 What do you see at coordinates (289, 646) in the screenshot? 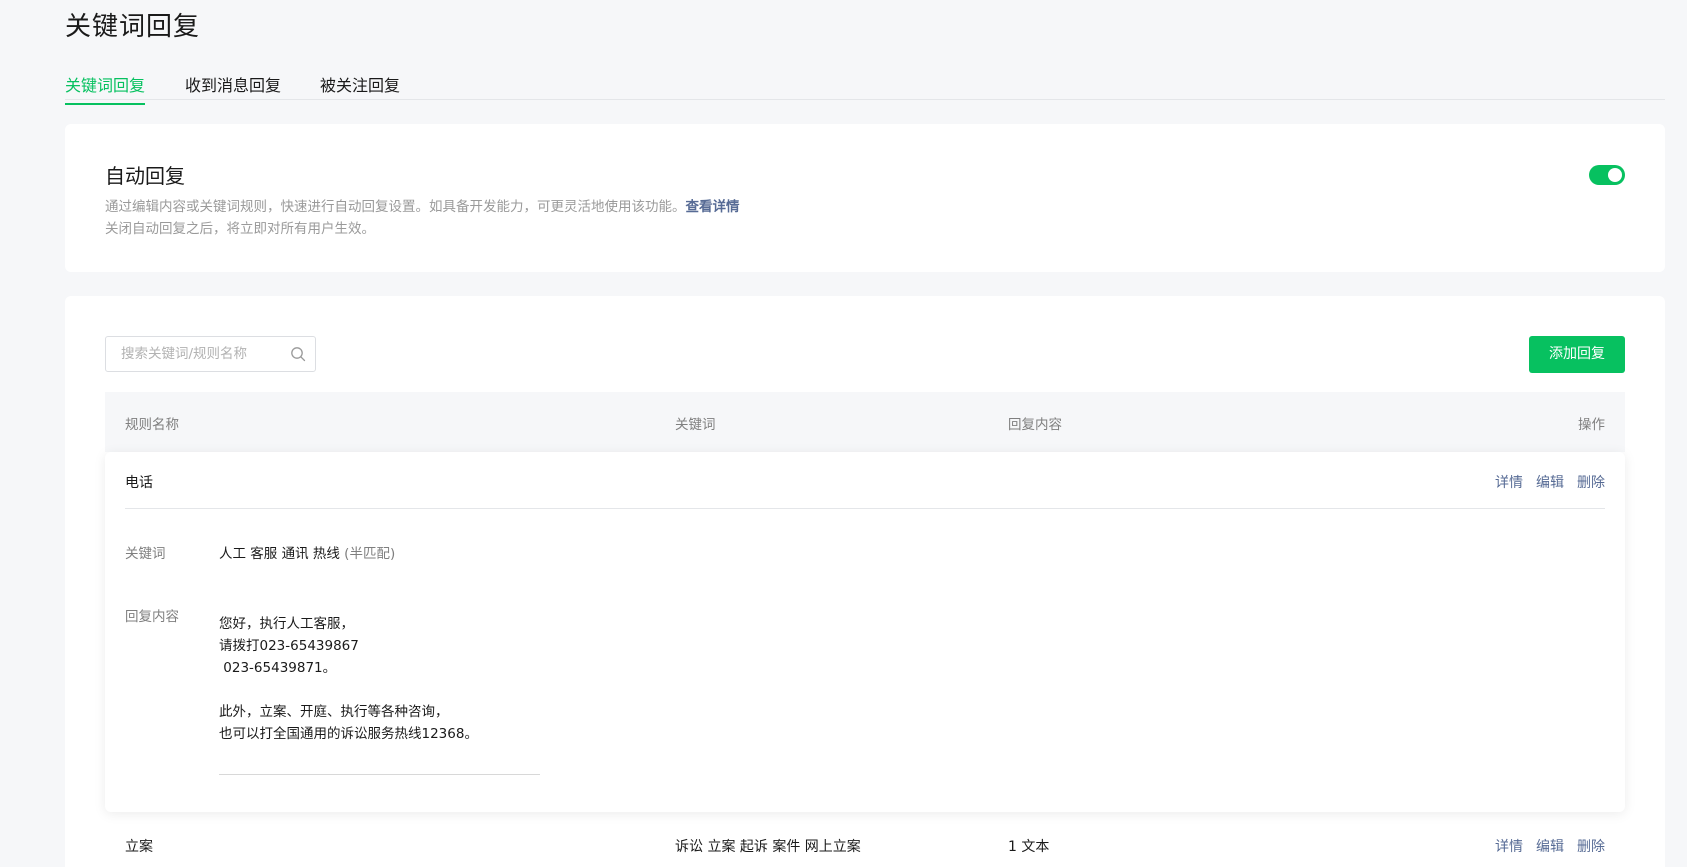
I see `reply-line: 请拨打023-65439867` at bounding box center [289, 646].